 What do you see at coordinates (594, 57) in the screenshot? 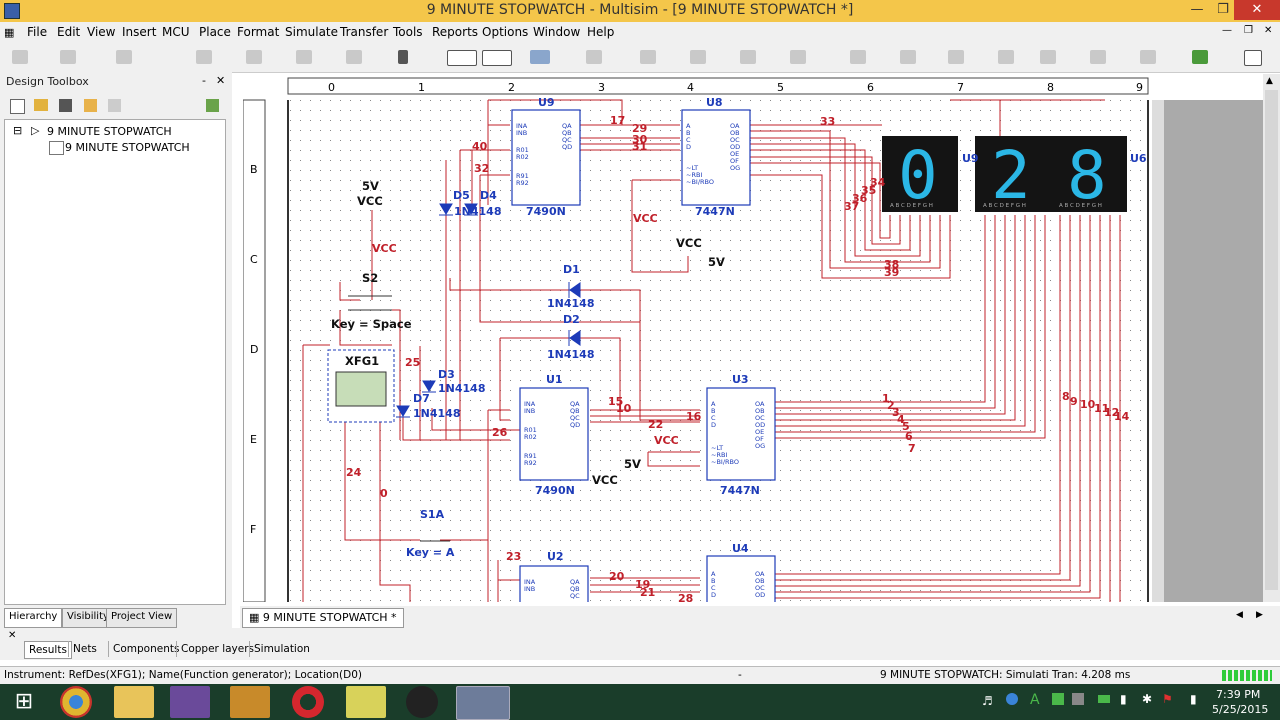
I see `probe-icon` at bounding box center [594, 57].